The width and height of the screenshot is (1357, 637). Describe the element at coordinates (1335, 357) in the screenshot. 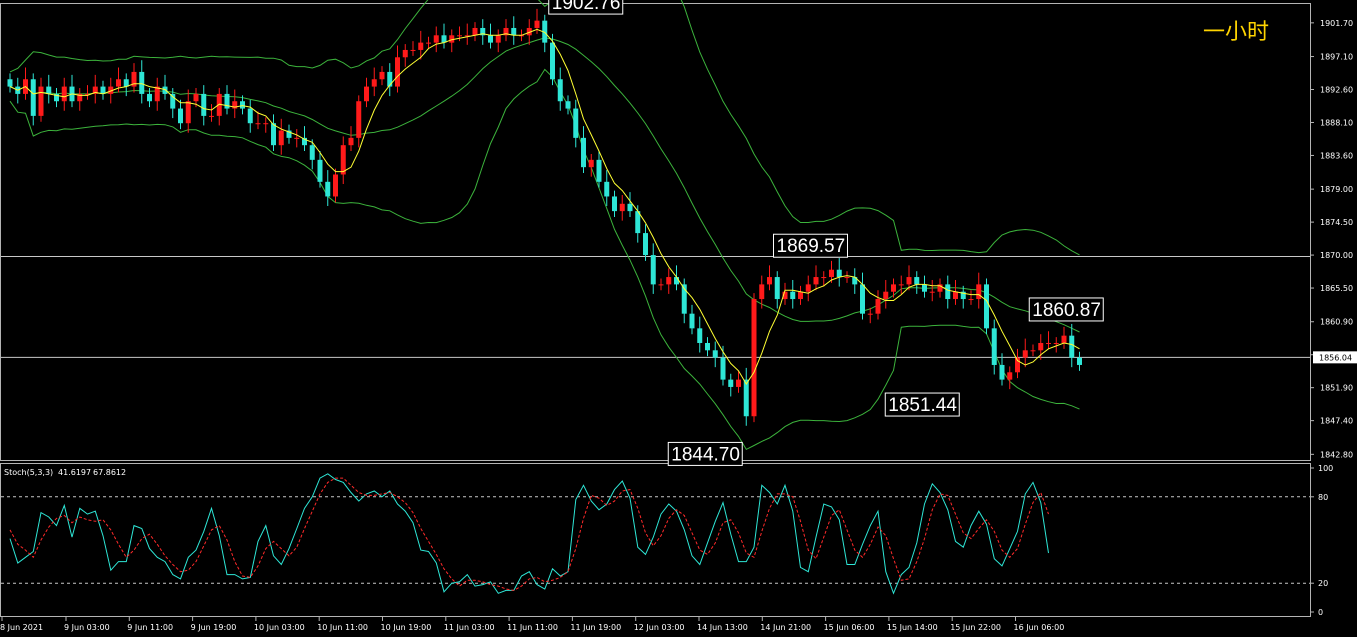

I see `current-price-label: 1856.04` at that location.